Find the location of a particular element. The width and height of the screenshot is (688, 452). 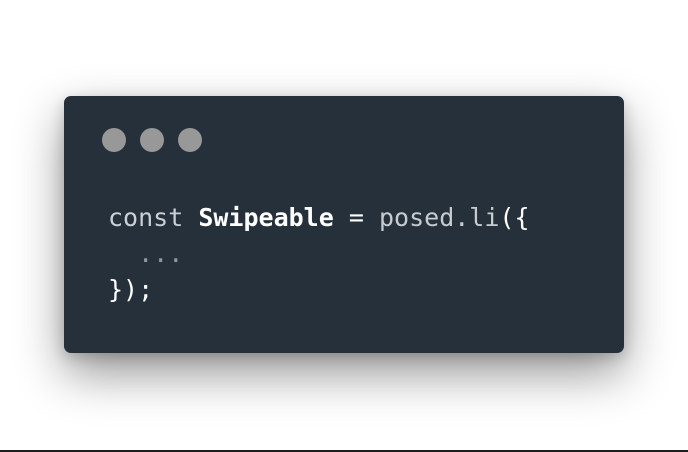

close-dot-icon is located at coordinates (114, 140).